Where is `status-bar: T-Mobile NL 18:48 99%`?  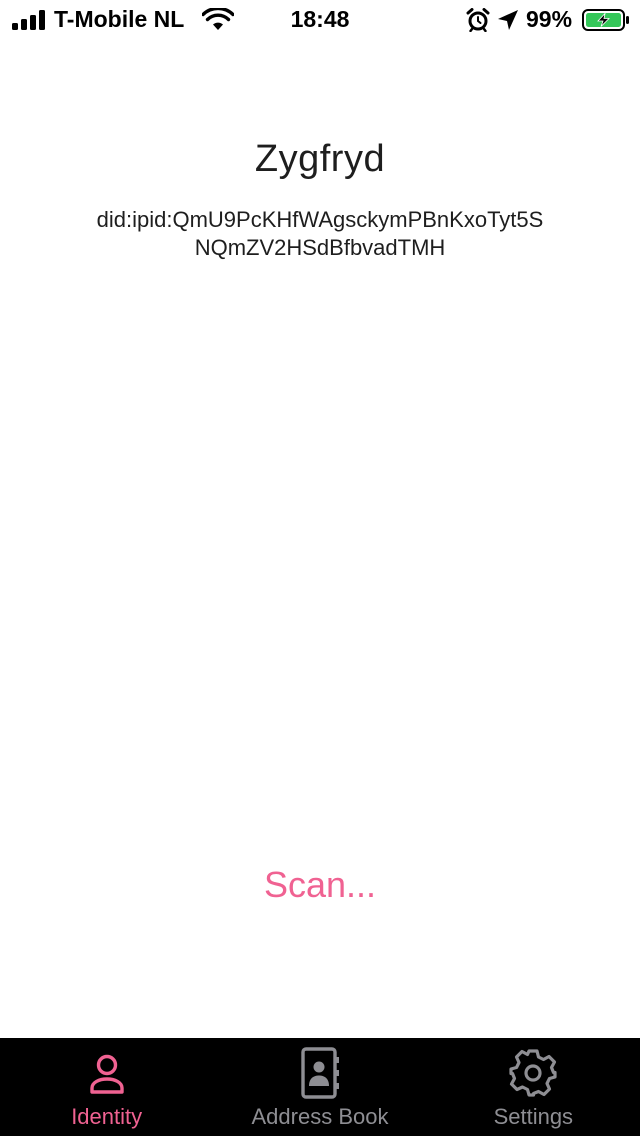 status-bar: T-Mobile NL 18:48 99% is located at coordinates (320, 20).